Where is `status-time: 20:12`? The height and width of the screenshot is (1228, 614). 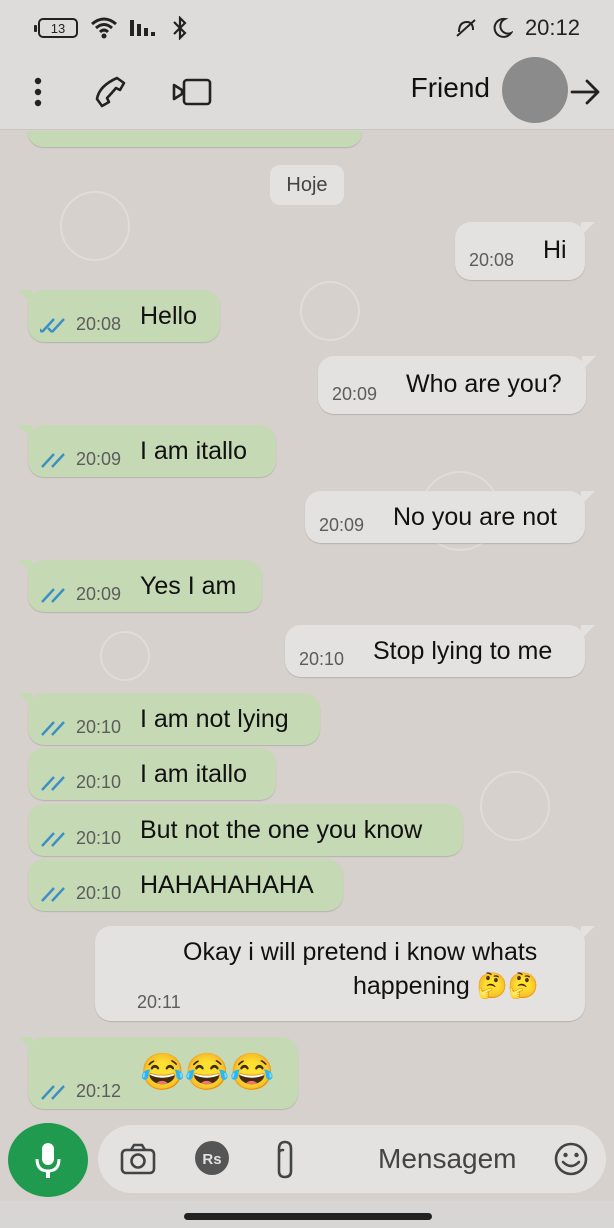
status-time: 20:12 is located at coordinates (552, 27).